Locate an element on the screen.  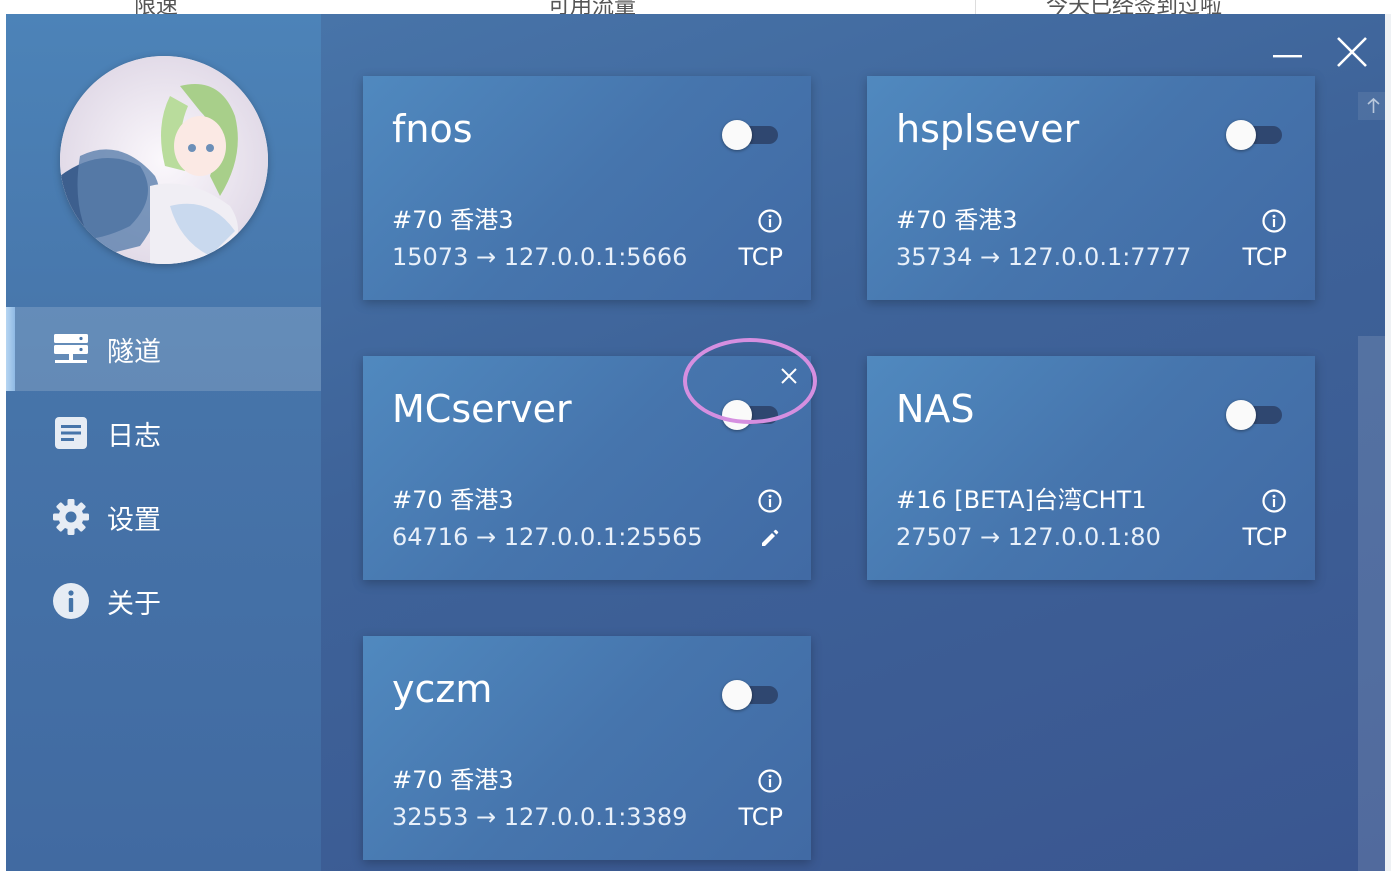
tunnel-name: hsplsever is located at coordinates (988, 129).